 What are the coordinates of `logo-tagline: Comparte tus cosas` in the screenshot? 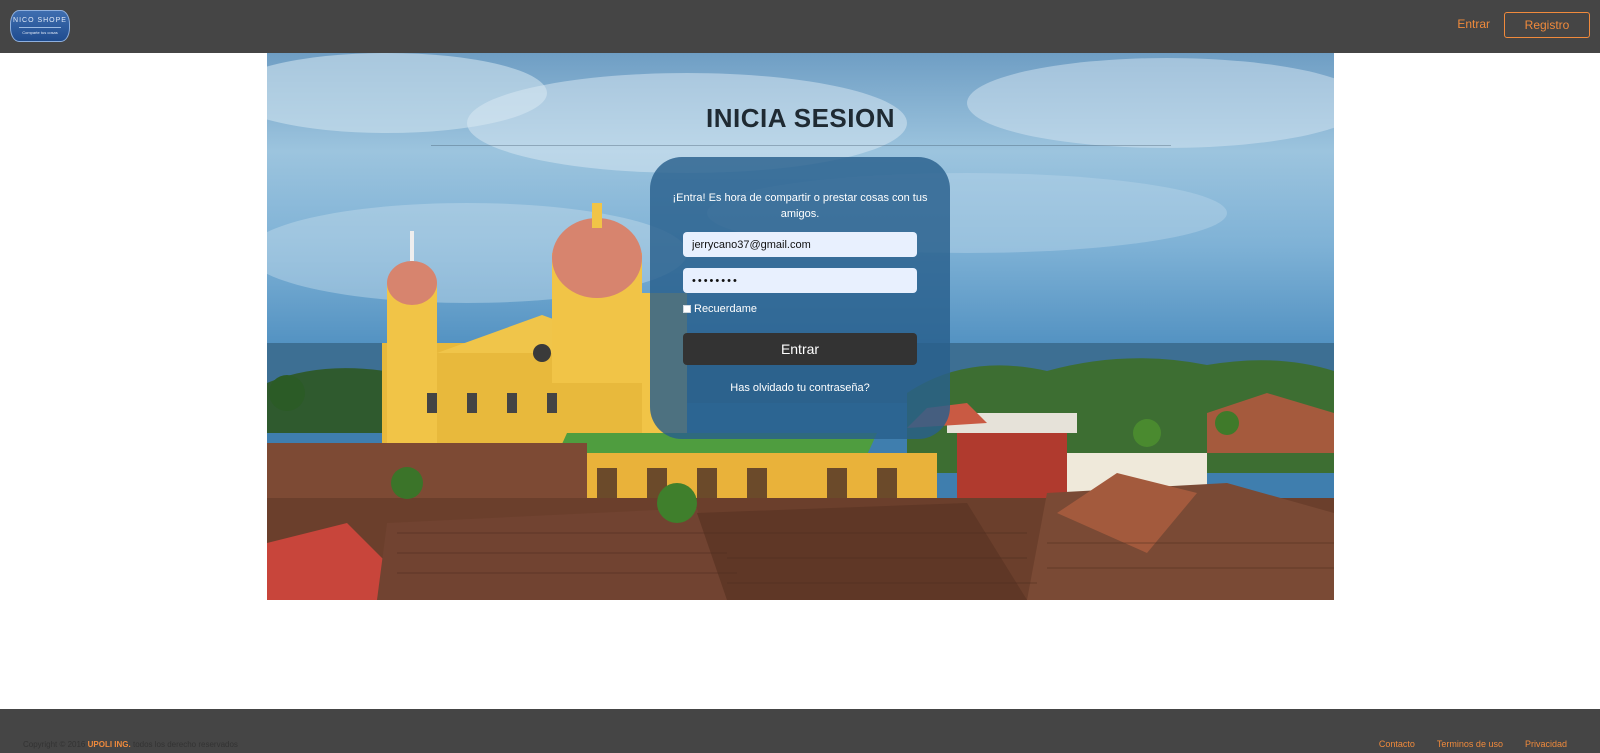 It's located at (40, 31).